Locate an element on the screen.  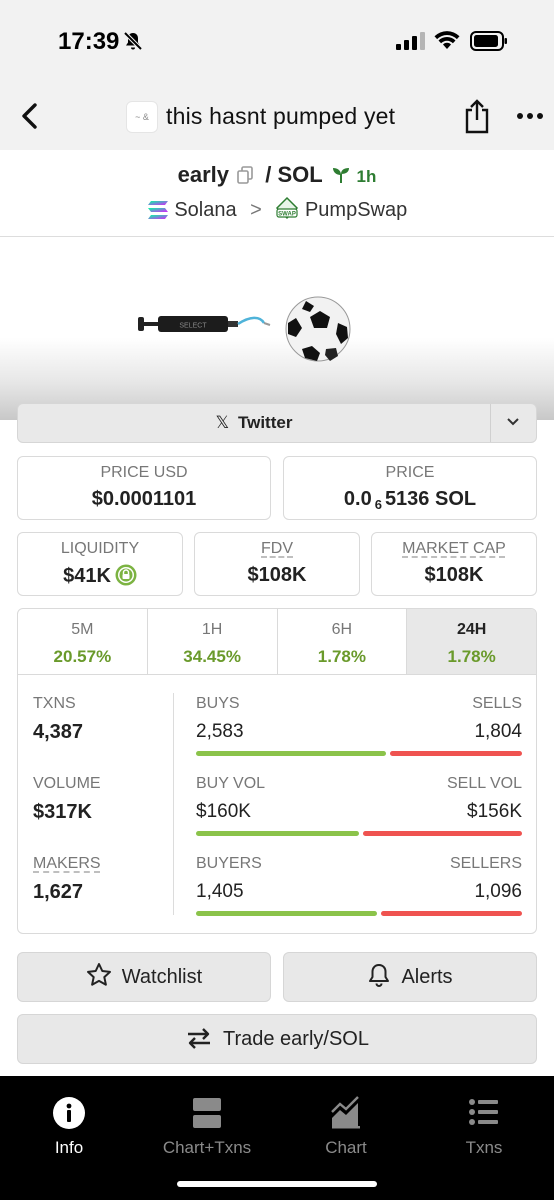
alerts-button: Alerts is located at coordinates (410, 977).